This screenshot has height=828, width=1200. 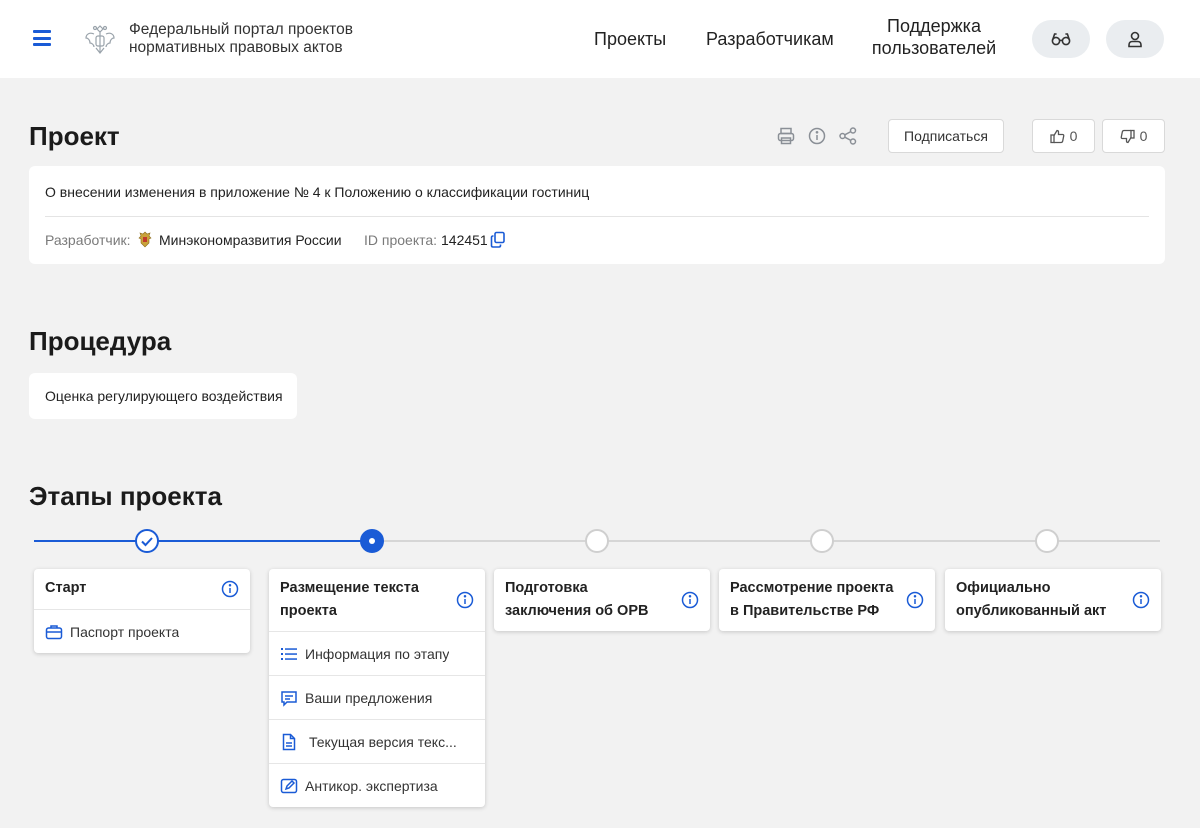 What do you see at coordinates (934, 37) in the screenshot?
I see `nav-support: Поддержка пользователей` at bounding box center [934, 37].